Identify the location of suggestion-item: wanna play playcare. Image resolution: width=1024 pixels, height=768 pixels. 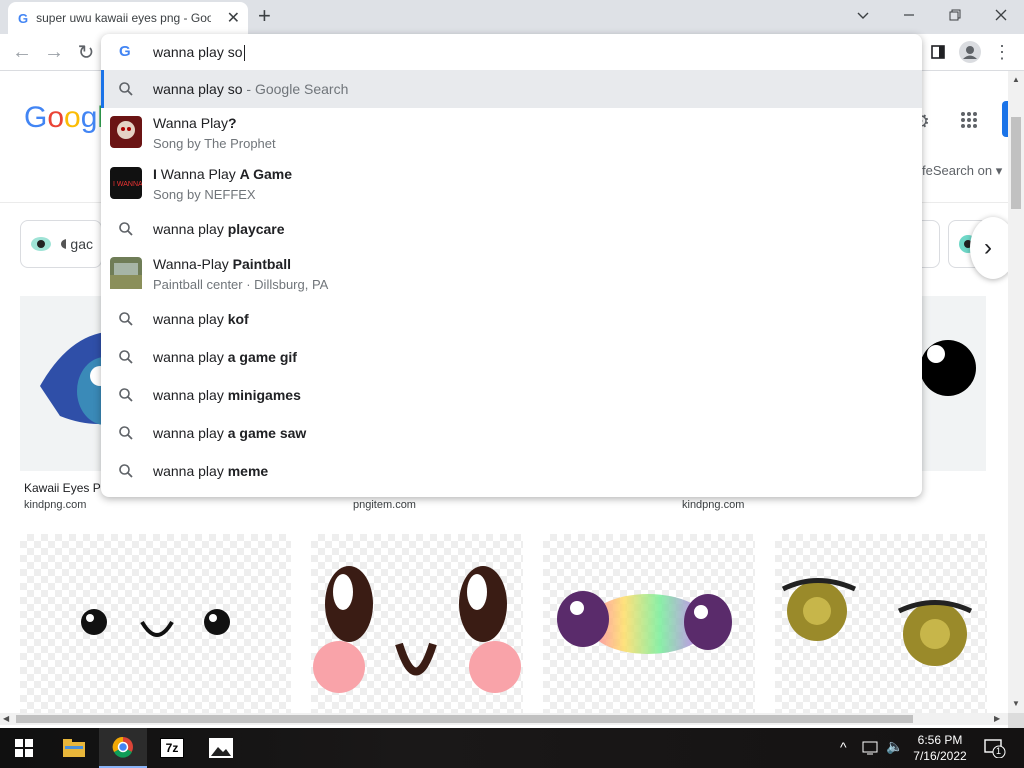
(511, 229).